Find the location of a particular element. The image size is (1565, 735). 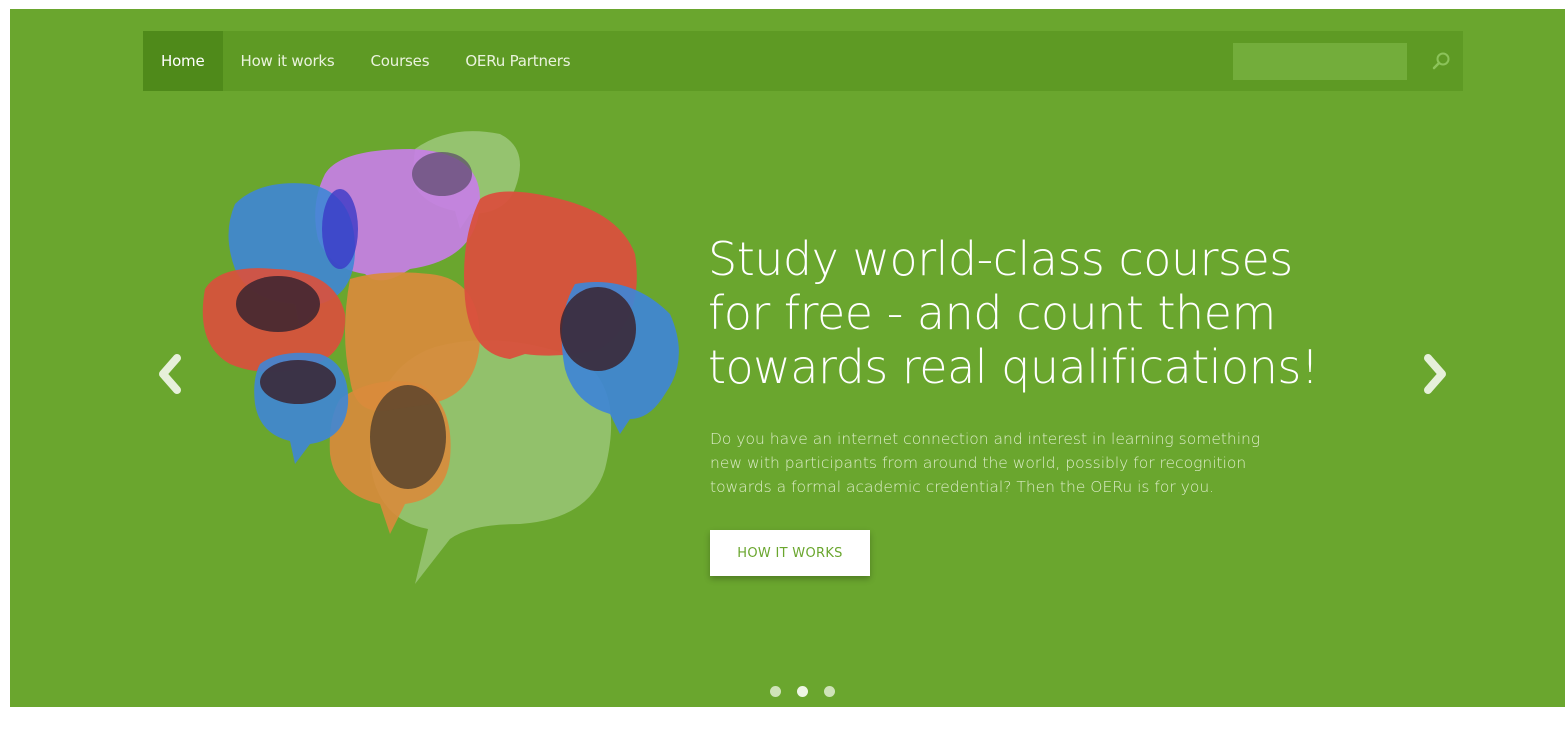

search-icon is located at coordinates (1441, 61).